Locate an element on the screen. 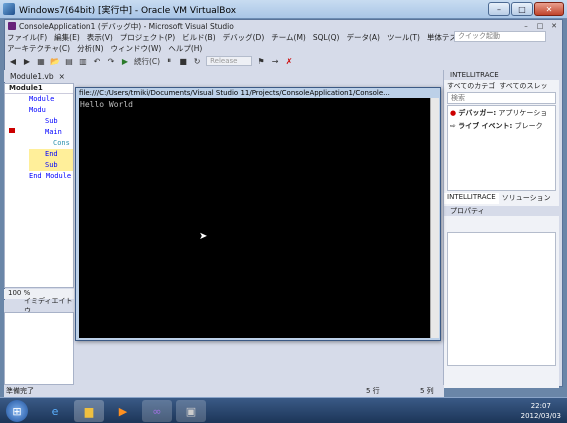 The height and width of the screenshot is (423, 567). category-filter: すべてのカテゴ is located at coordinates (471, 85).